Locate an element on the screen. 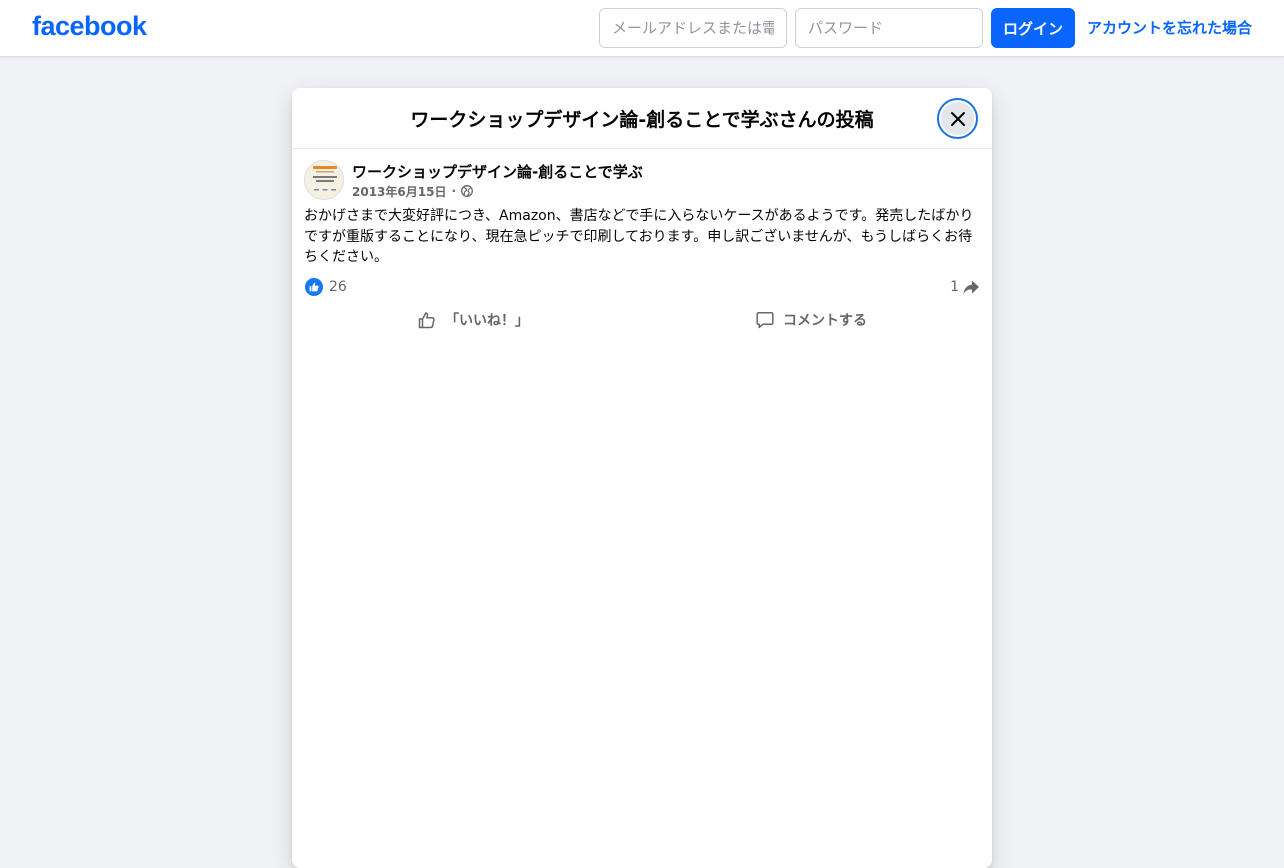 This screenshot has height=868, width=1284. post-meta: 2013年6月15日 · is located at coordinates (412, 191).